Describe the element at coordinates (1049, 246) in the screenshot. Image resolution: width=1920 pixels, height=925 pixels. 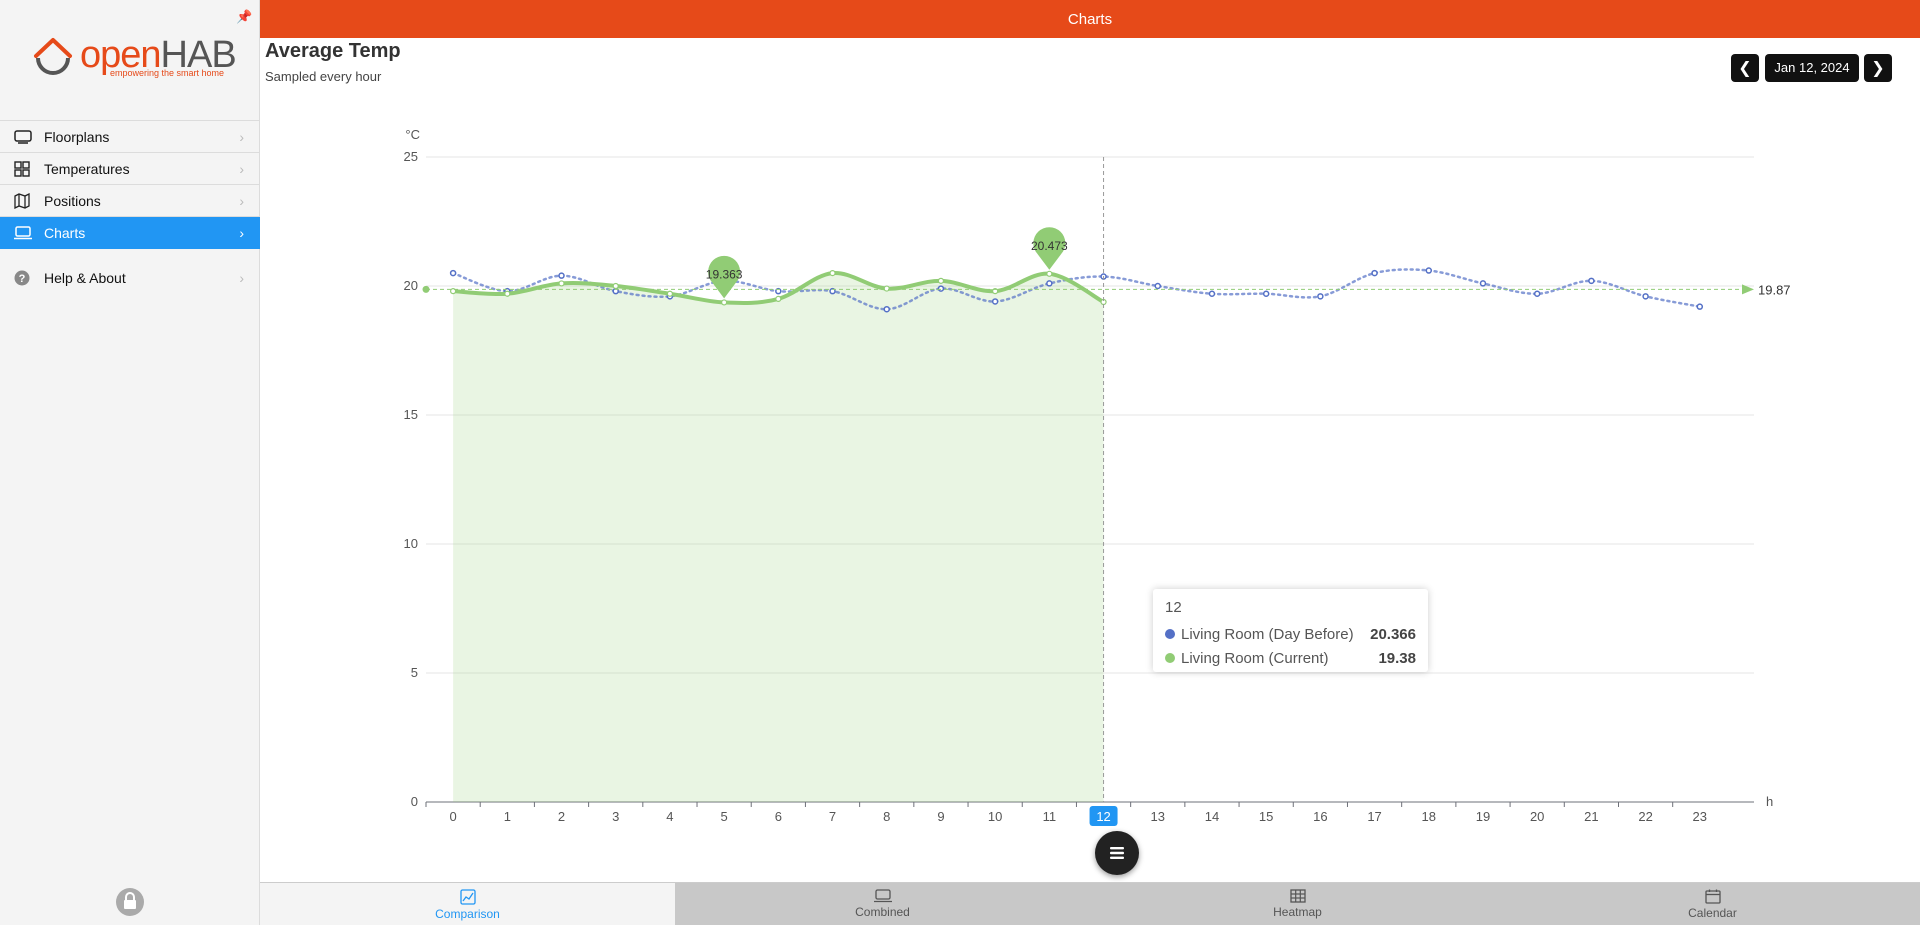
I see `max-marker-pin-label: 20.473` at that location.